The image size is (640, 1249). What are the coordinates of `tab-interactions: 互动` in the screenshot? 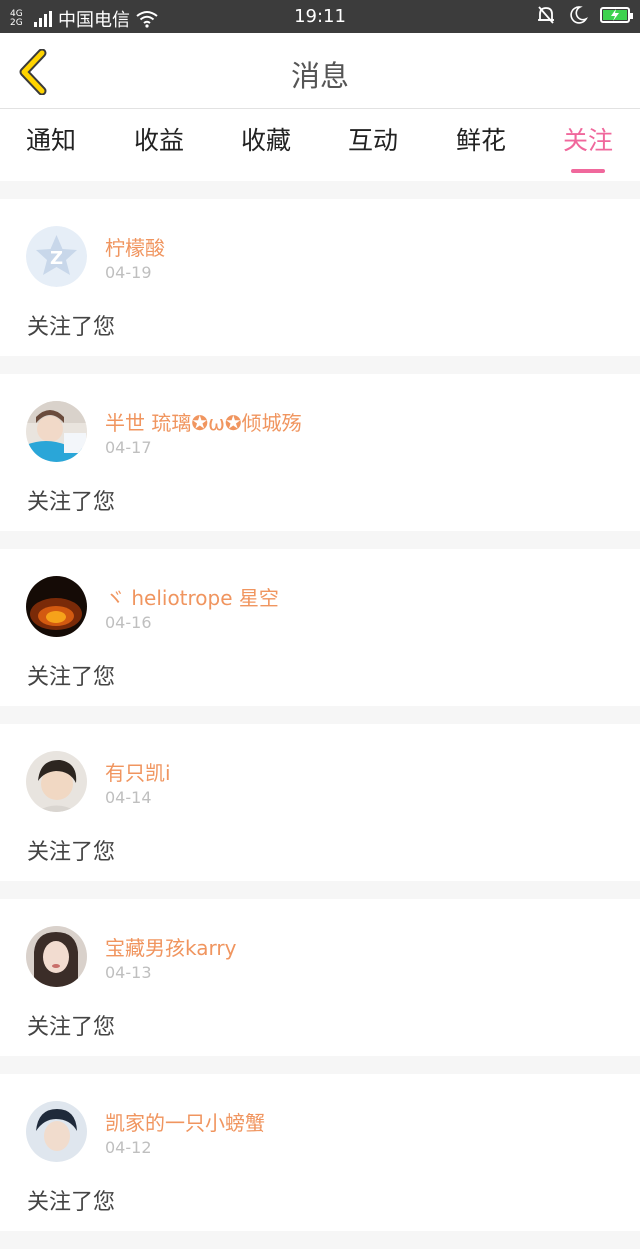 It's located at (373, 139).